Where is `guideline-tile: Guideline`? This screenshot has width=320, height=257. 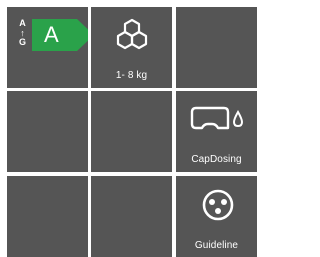
guideline-tile: Guideline is located at coordinates (216, 216).